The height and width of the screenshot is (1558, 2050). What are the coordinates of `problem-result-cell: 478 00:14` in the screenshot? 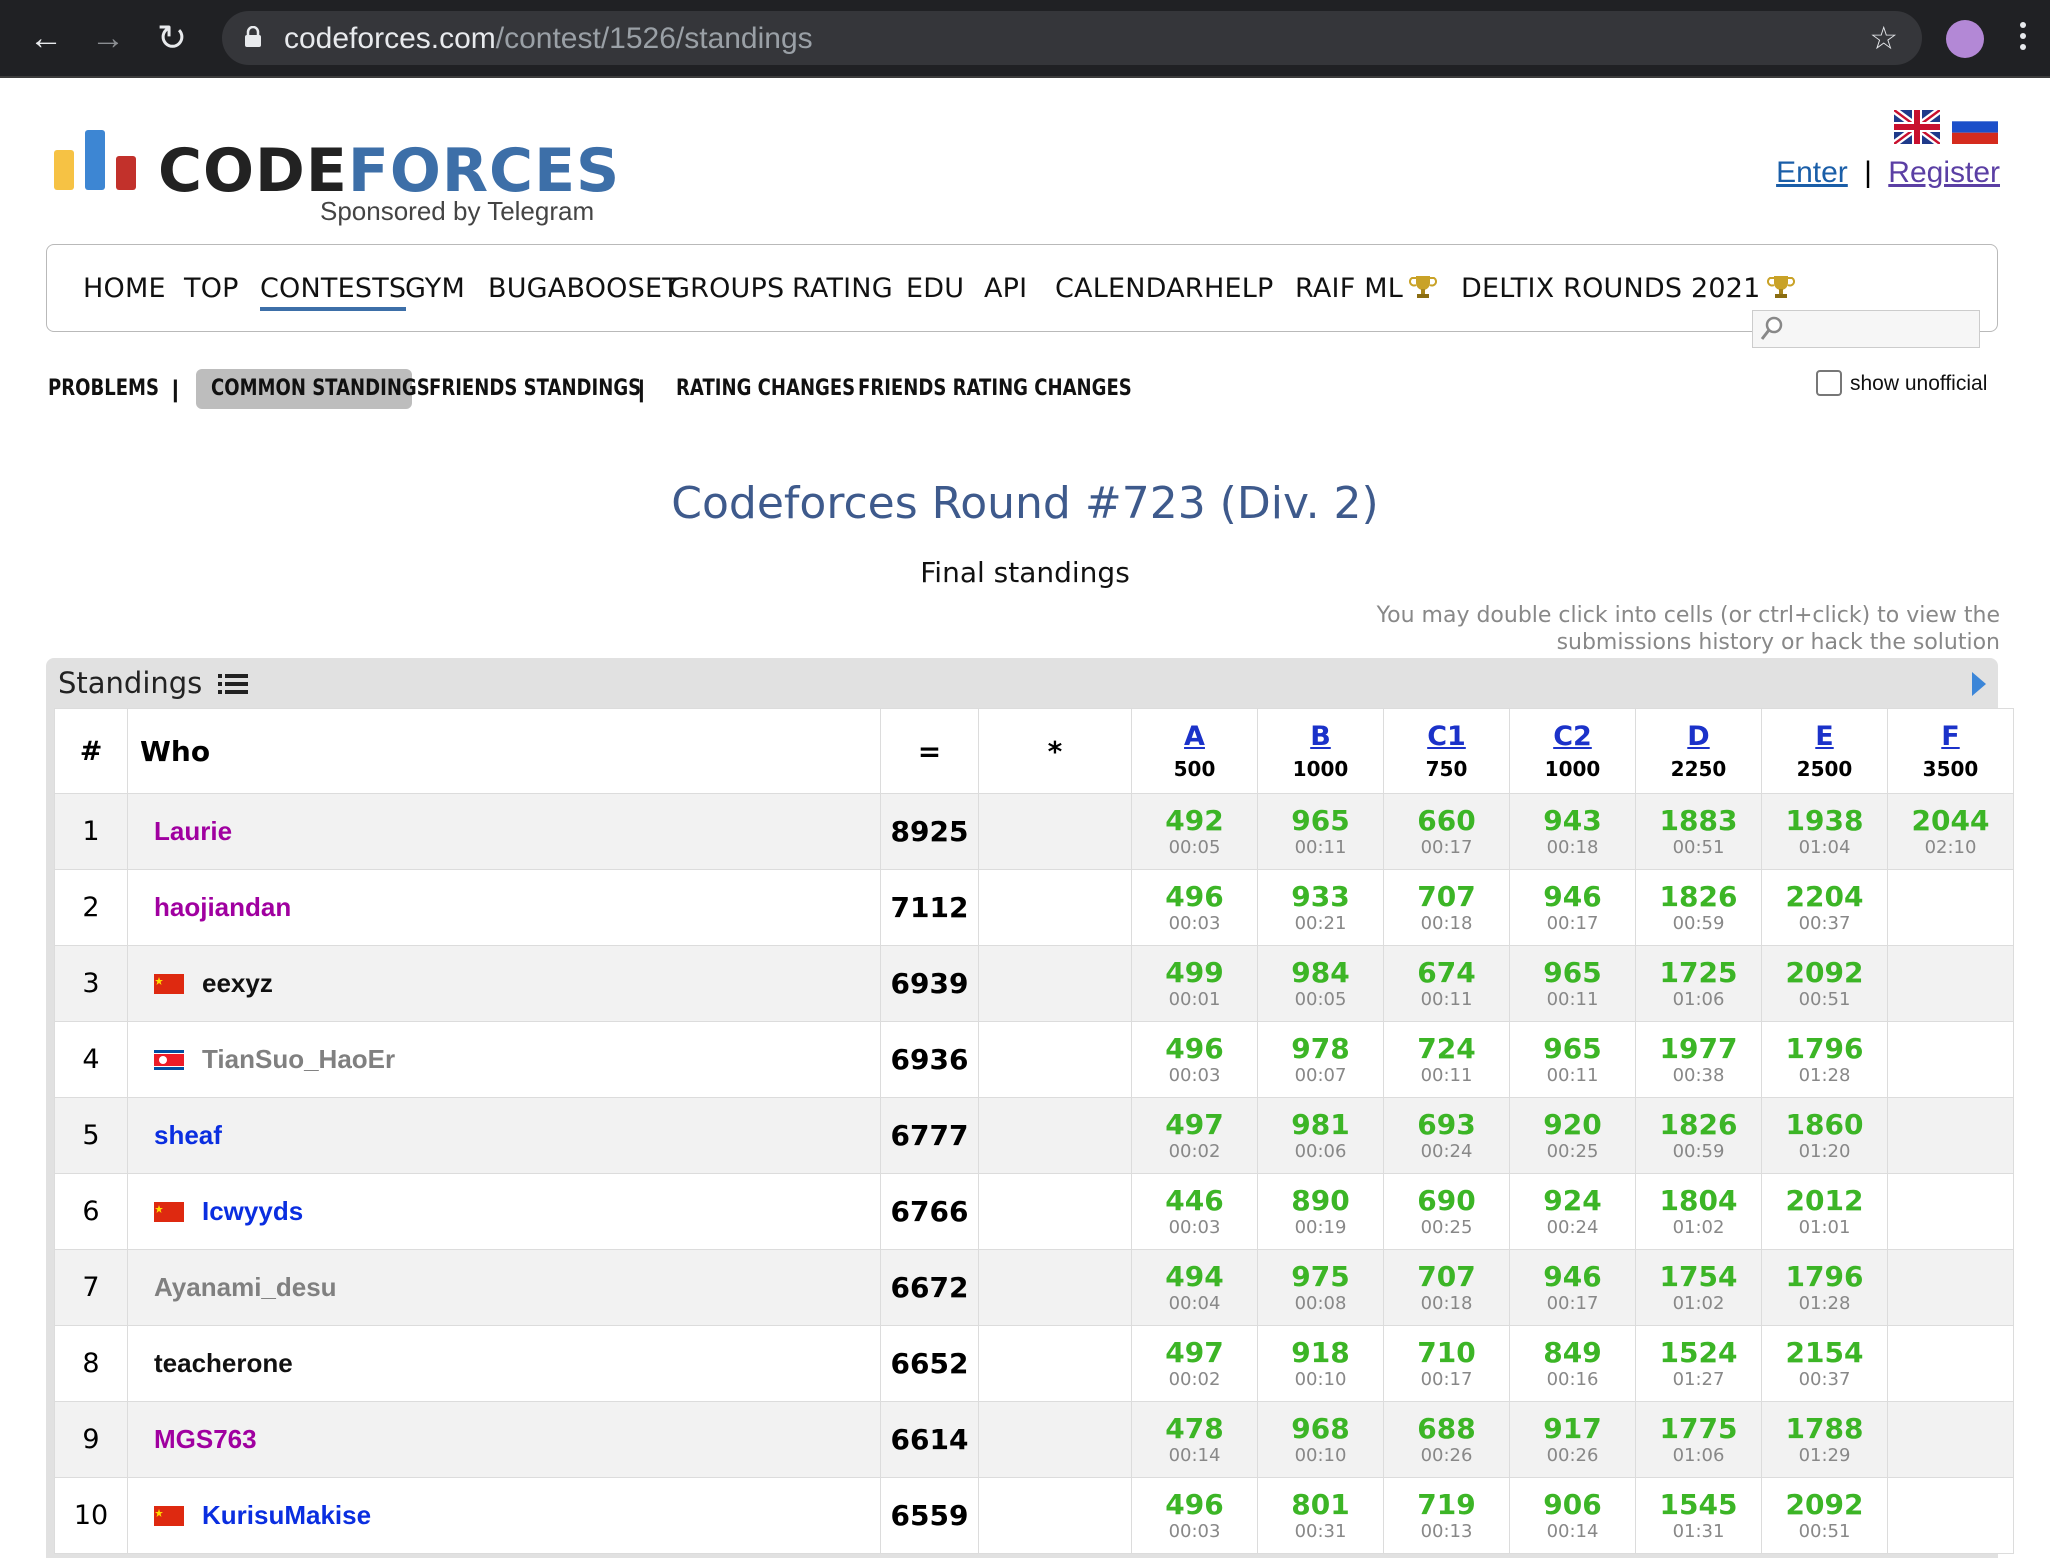 It's located at (1194, 1439).